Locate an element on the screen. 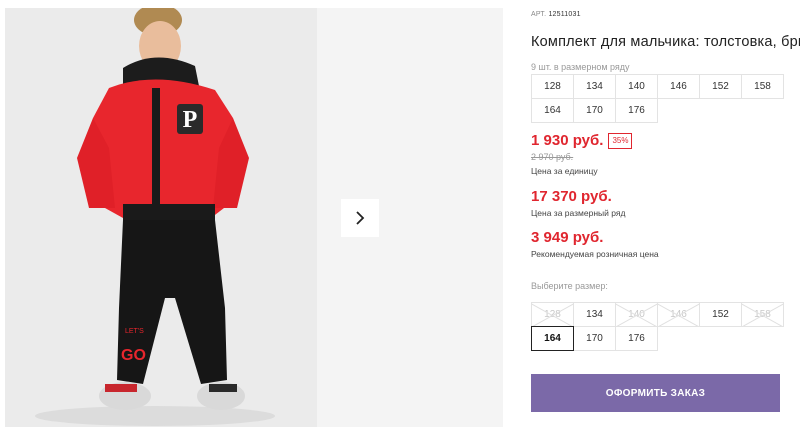 This screenshot has width=800, height=431. chevron-right-icon is located at coordinates (360, 218).